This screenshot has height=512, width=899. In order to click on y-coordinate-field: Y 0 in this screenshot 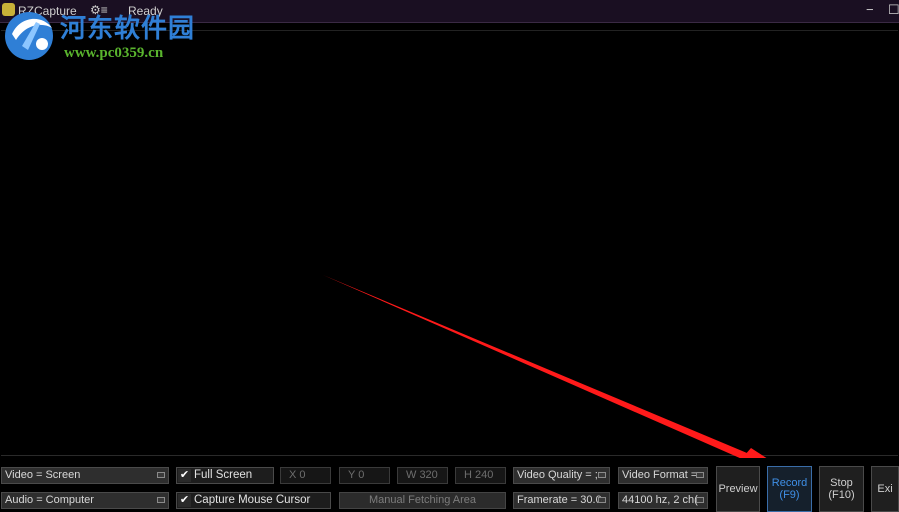, I will do `click(364, 475)`.